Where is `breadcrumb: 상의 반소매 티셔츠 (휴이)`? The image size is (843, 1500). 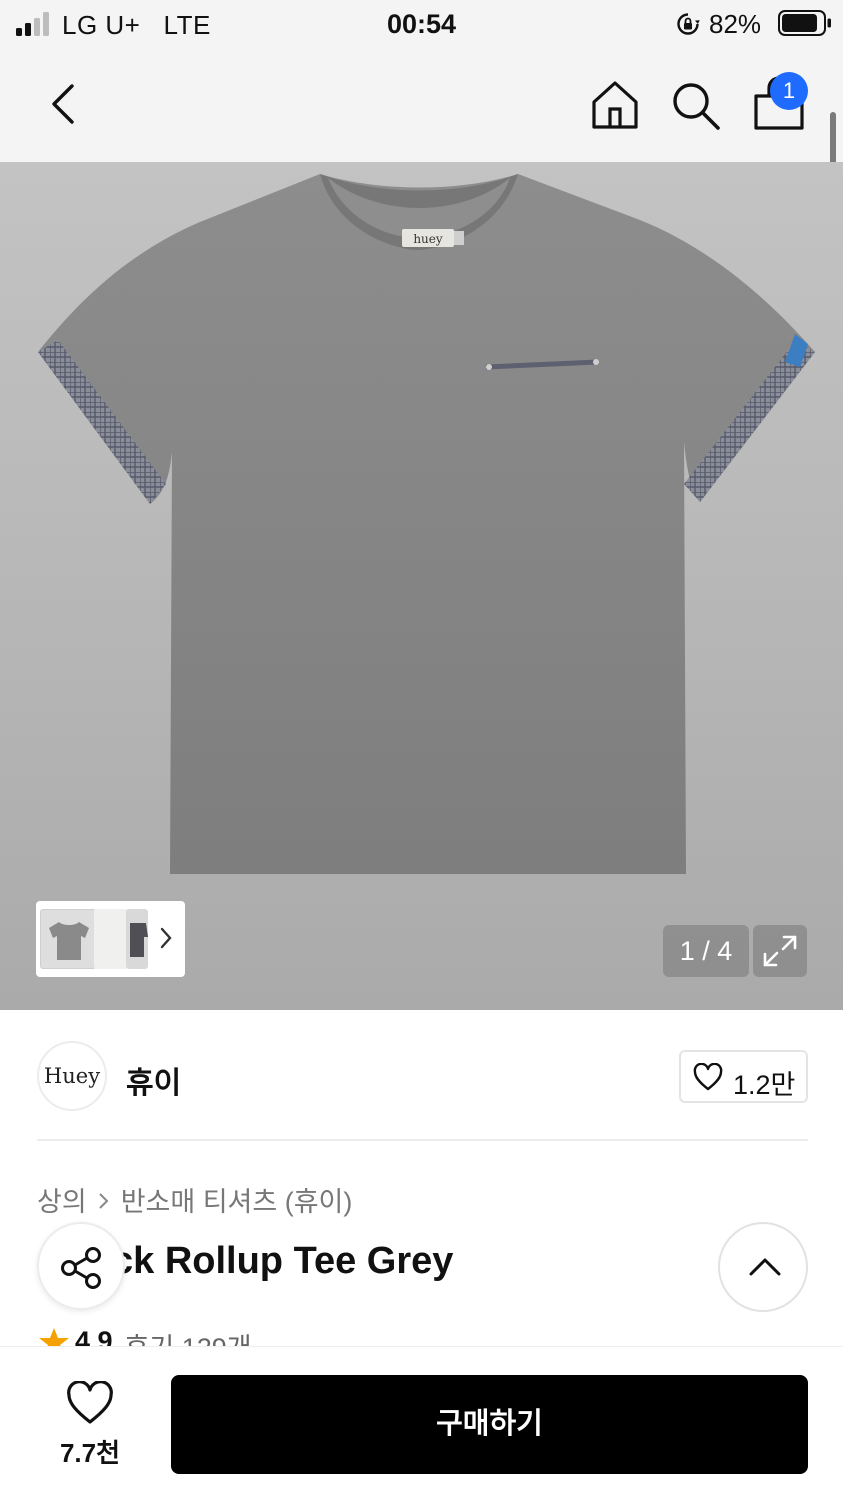 breadcrumb: 상의 반소매 티셔츠 (휴이) is located at coordinates (194, 1199).